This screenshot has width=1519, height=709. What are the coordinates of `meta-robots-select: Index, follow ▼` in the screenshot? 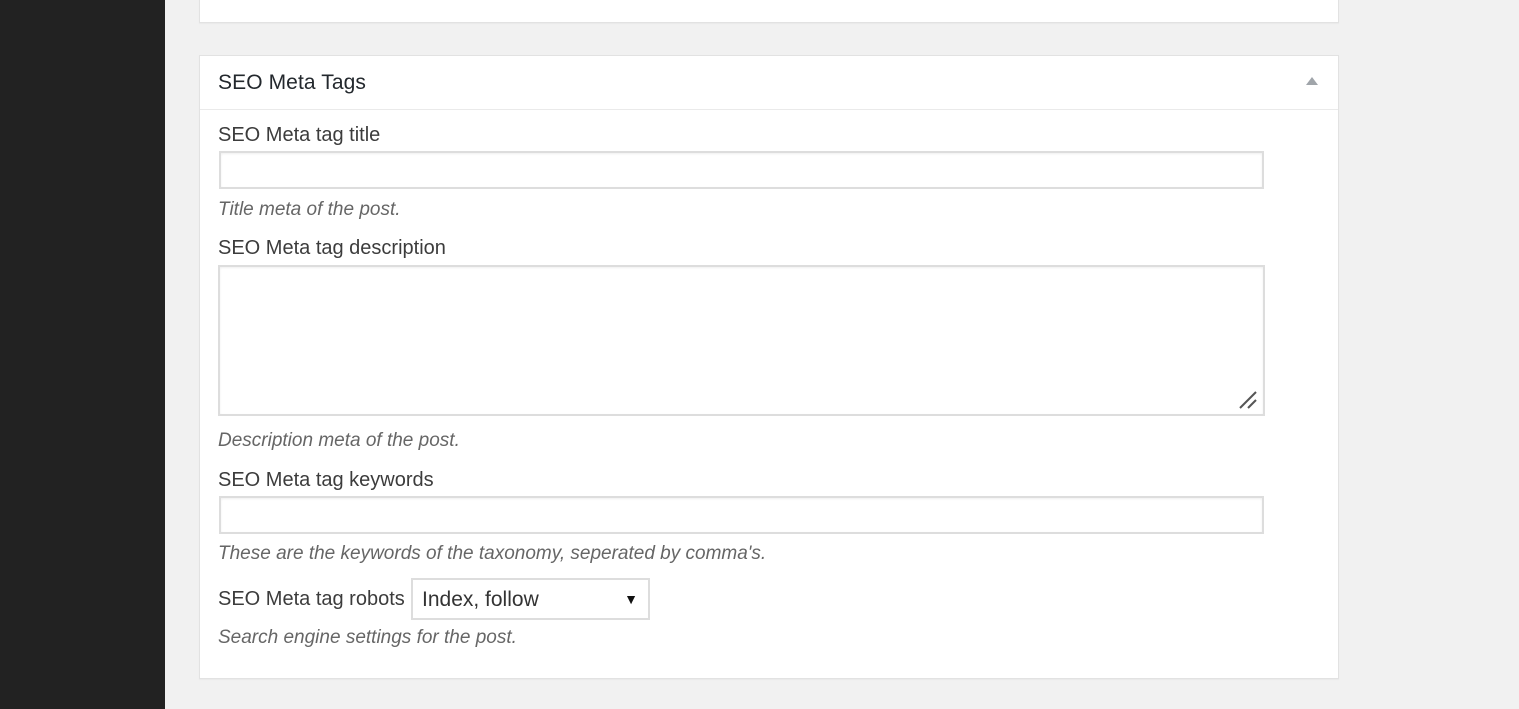 It's located at (530, 599).